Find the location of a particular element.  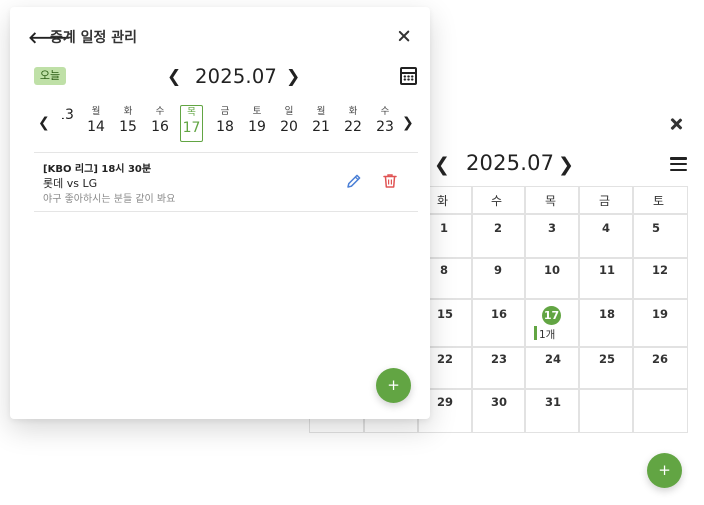

week-day: 금 18 is located at coordinates (225, 123).